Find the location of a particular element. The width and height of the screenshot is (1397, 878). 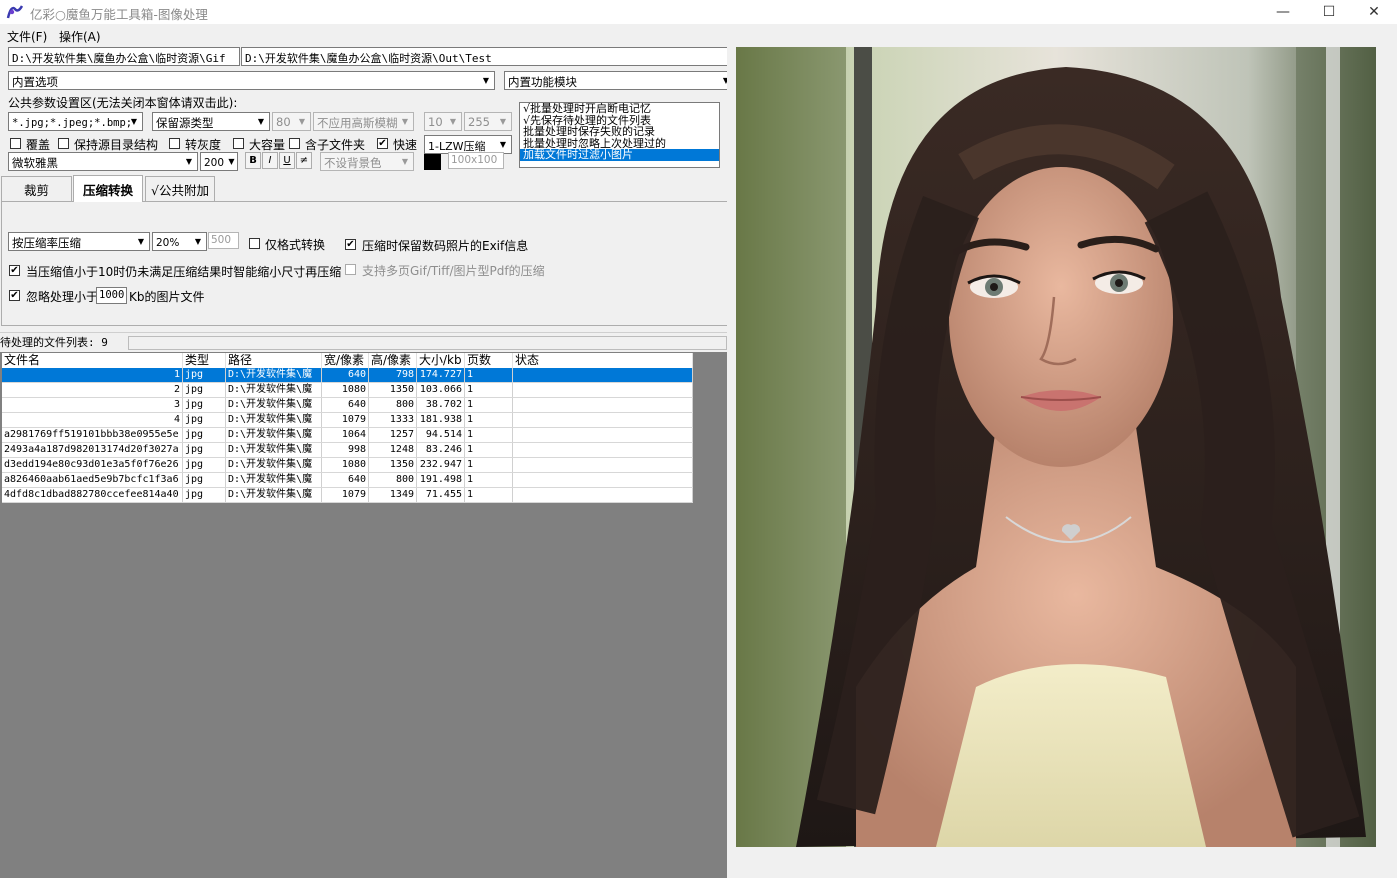

font-value: 微软雅黑 is located at coordinates (35, 163).